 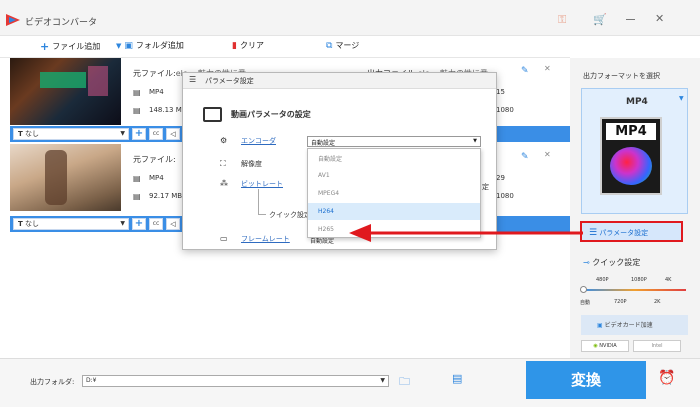 I want to click on add-file-button: + ファイル追加, so click(x=70, y=46).